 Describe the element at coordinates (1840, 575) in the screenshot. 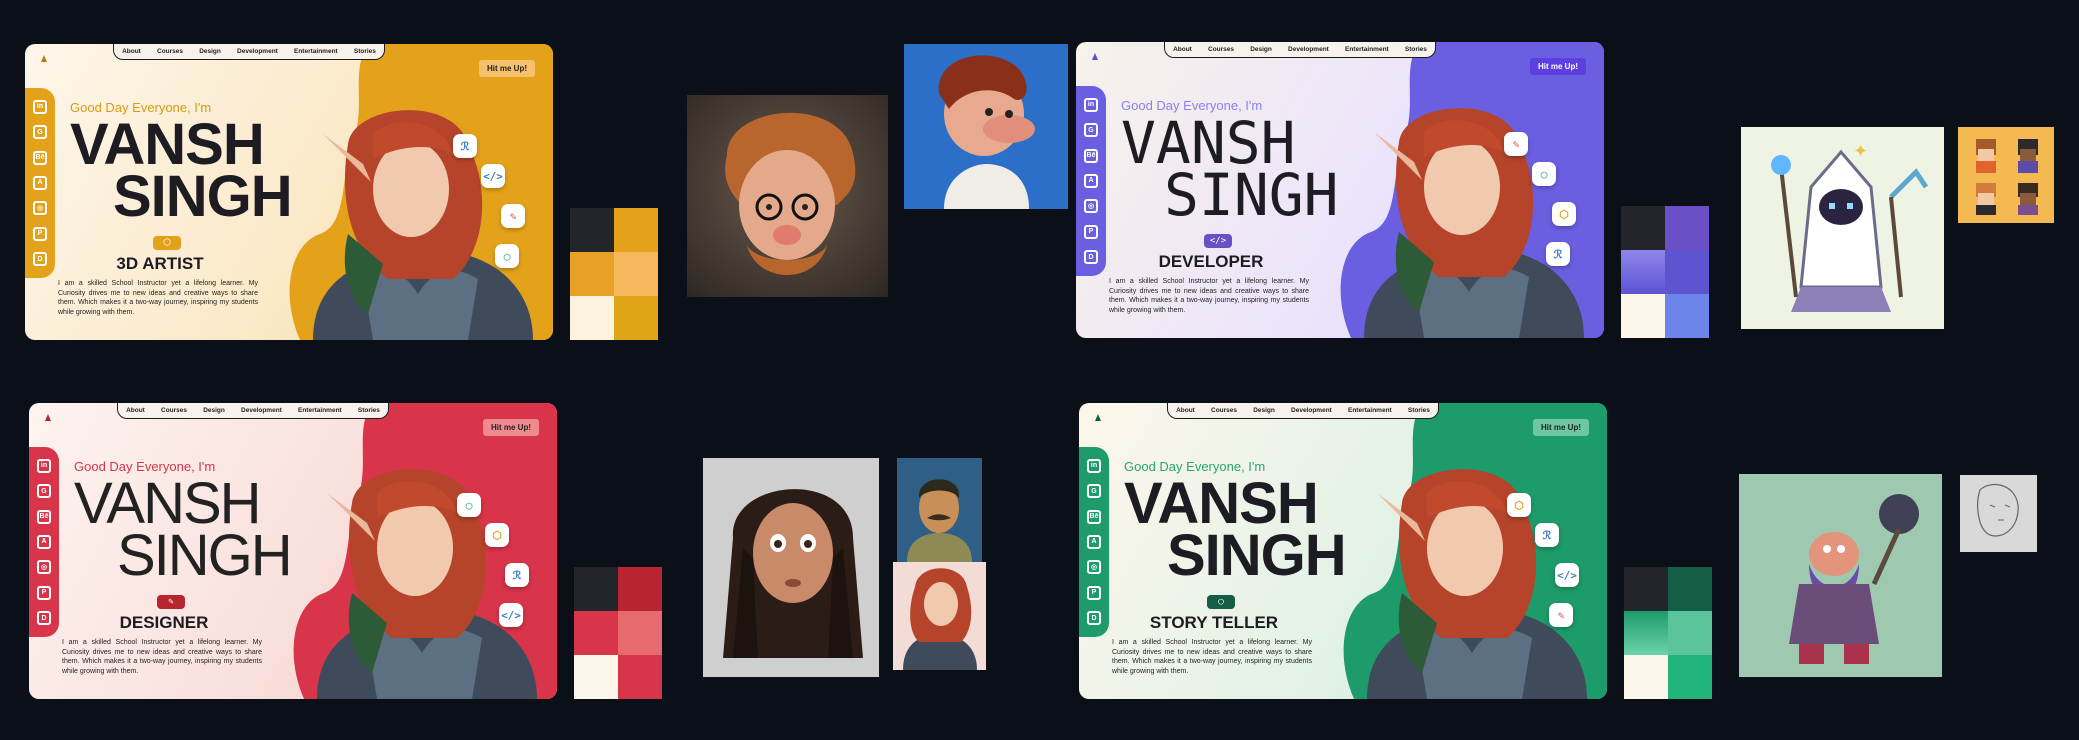

I see `dwarf-warrior-artwork` at that location.